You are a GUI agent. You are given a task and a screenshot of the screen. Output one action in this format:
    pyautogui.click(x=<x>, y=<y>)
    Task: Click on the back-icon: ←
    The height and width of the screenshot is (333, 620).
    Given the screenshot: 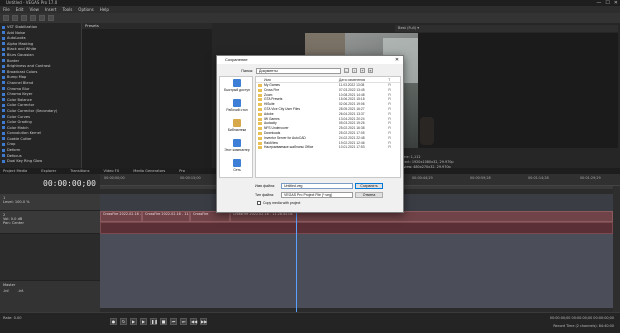 What is the action you would take?
    pyautogui.click(x=346, y=70)
    